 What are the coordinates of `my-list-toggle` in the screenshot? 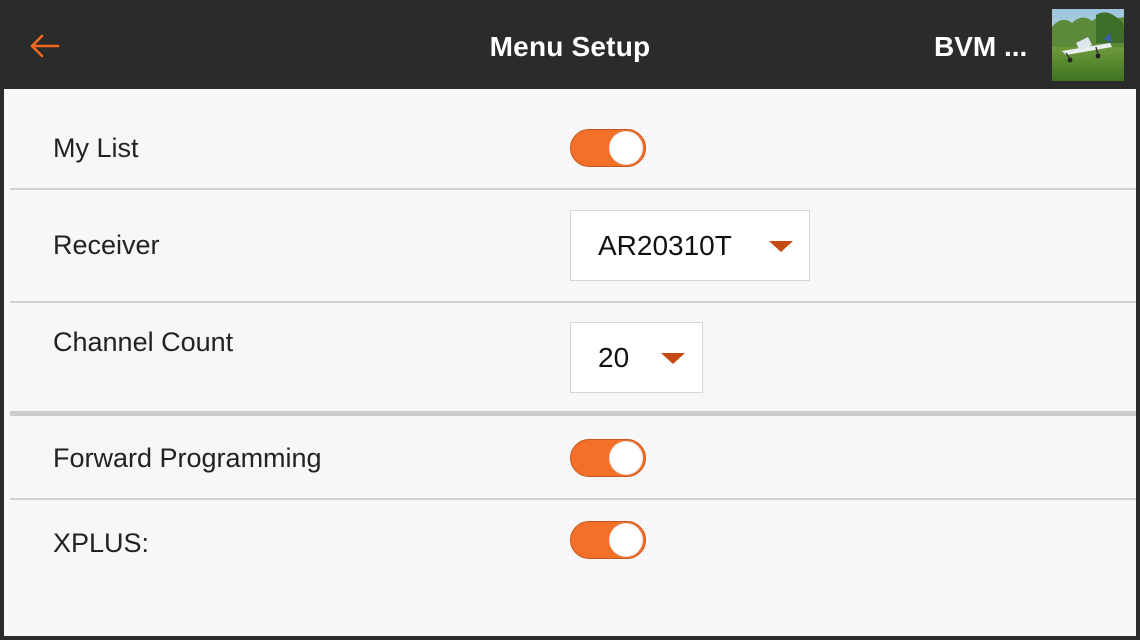 It's located at (608, 148).